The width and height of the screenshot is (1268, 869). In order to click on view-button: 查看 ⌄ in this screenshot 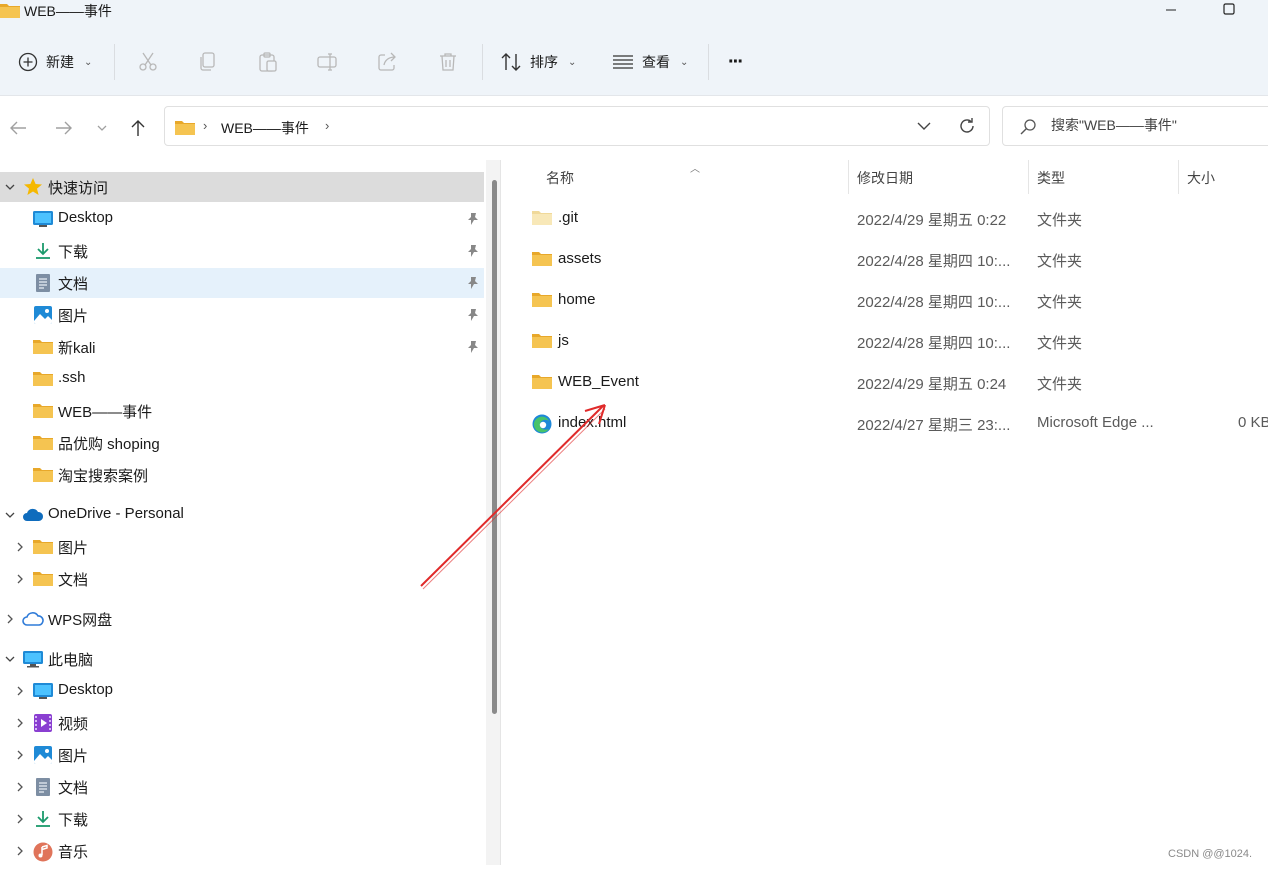, I will do `click(650, 62)`.